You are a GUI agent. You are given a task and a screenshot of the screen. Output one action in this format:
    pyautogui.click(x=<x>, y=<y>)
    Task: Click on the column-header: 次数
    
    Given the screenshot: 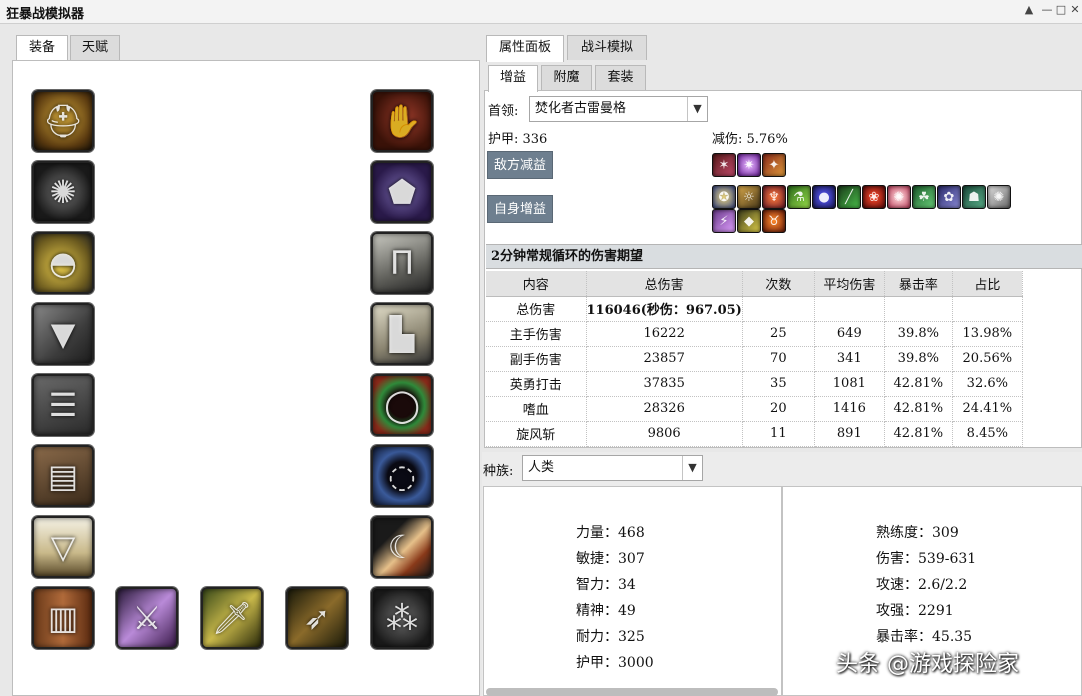 What is the action you would take?
    pyautogui.click(x=778, y=284)
    